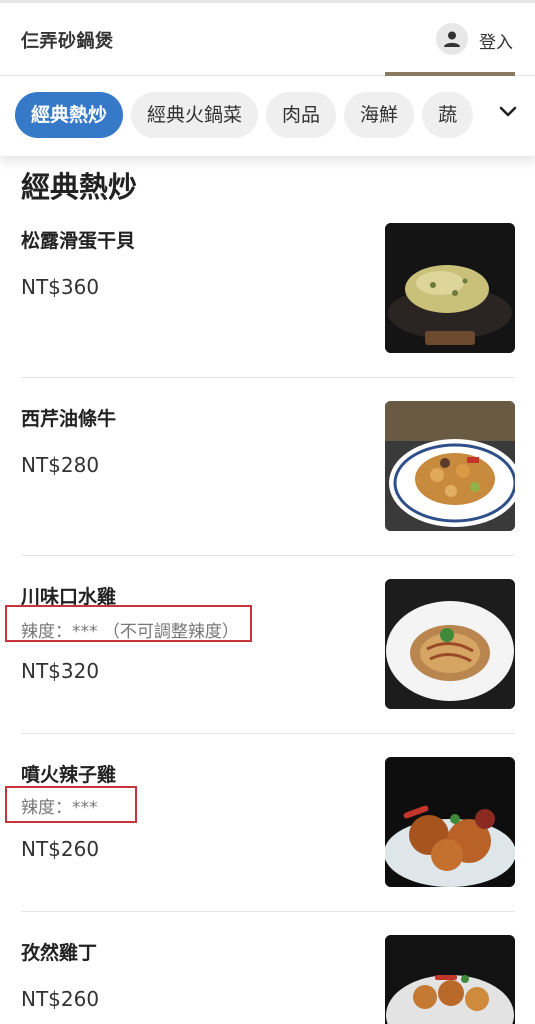 The image size is (535, 1024). Describe the element at coordinates (60, 671) in the screenshot. I see `item-price: NT$320` at that location.